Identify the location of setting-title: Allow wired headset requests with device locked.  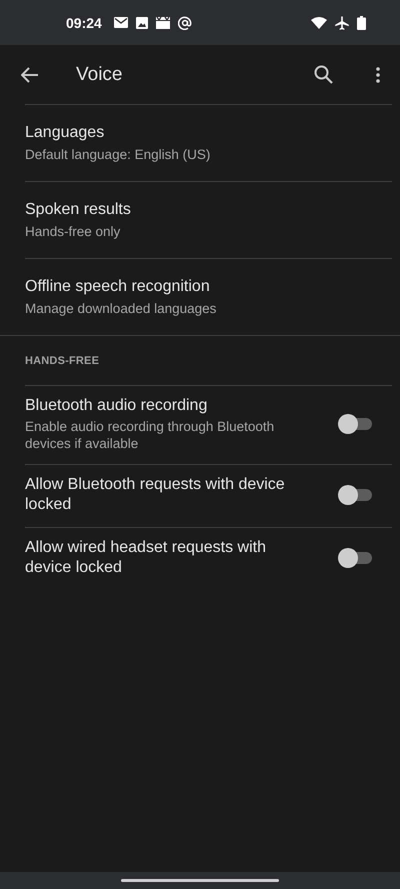
(146, 558).